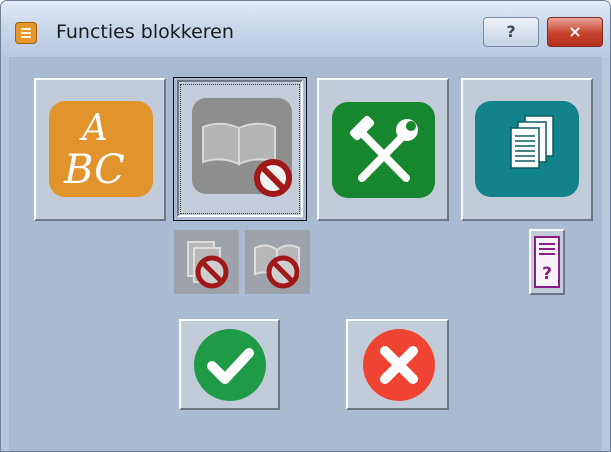  I want to click on checkmark-icon, so click(230, 365).